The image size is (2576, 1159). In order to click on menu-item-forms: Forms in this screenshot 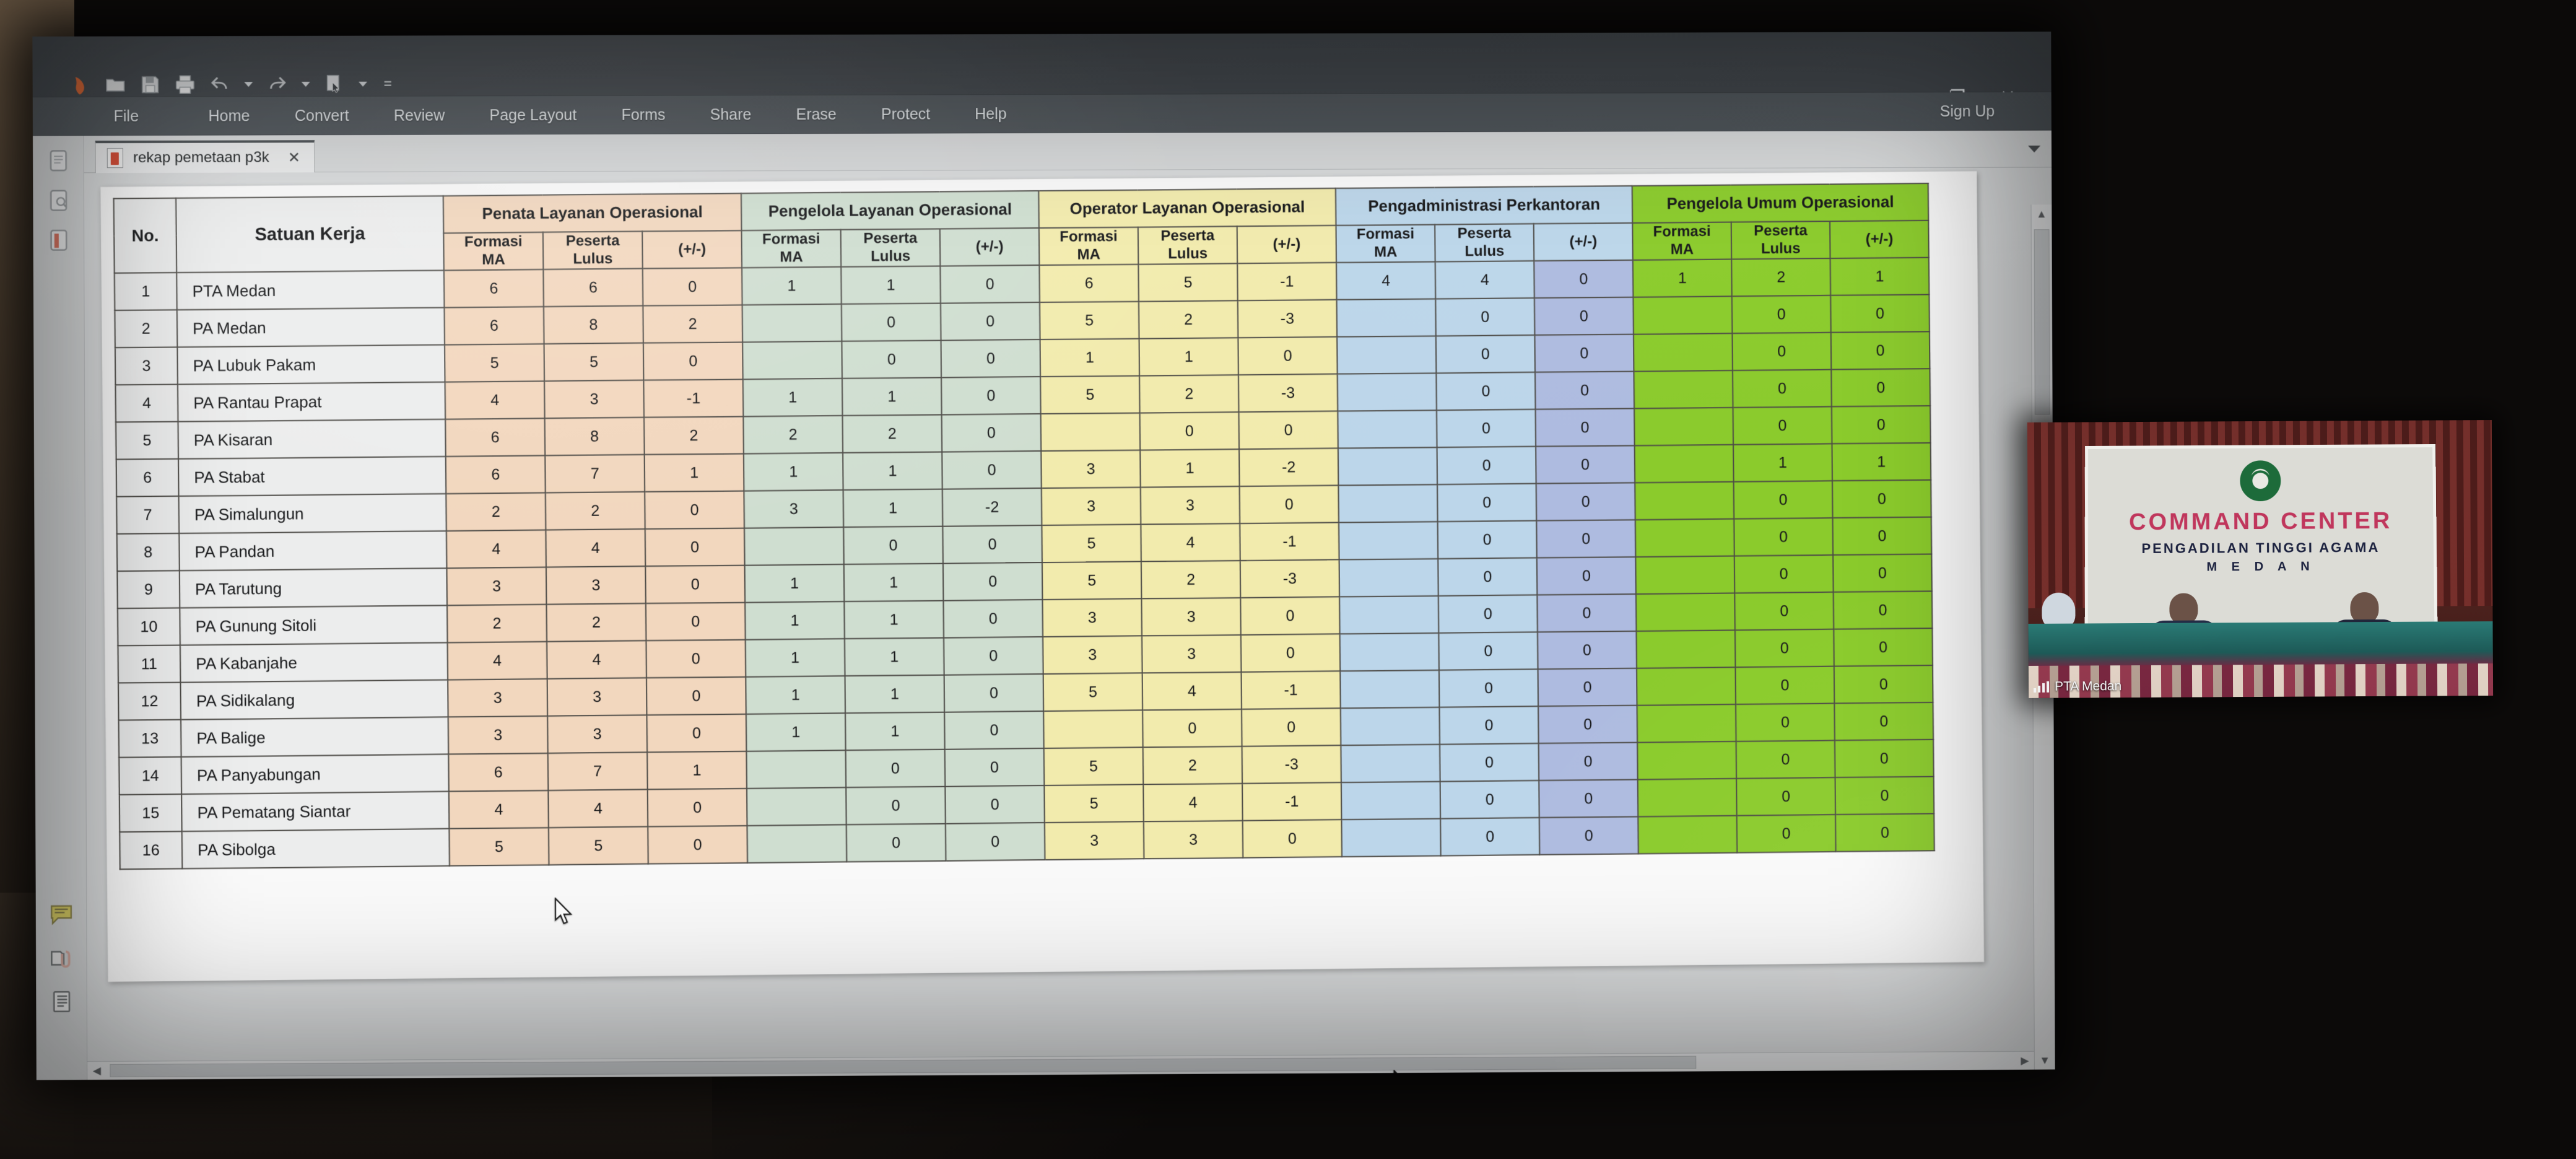, I will do `click(643, 115)`.